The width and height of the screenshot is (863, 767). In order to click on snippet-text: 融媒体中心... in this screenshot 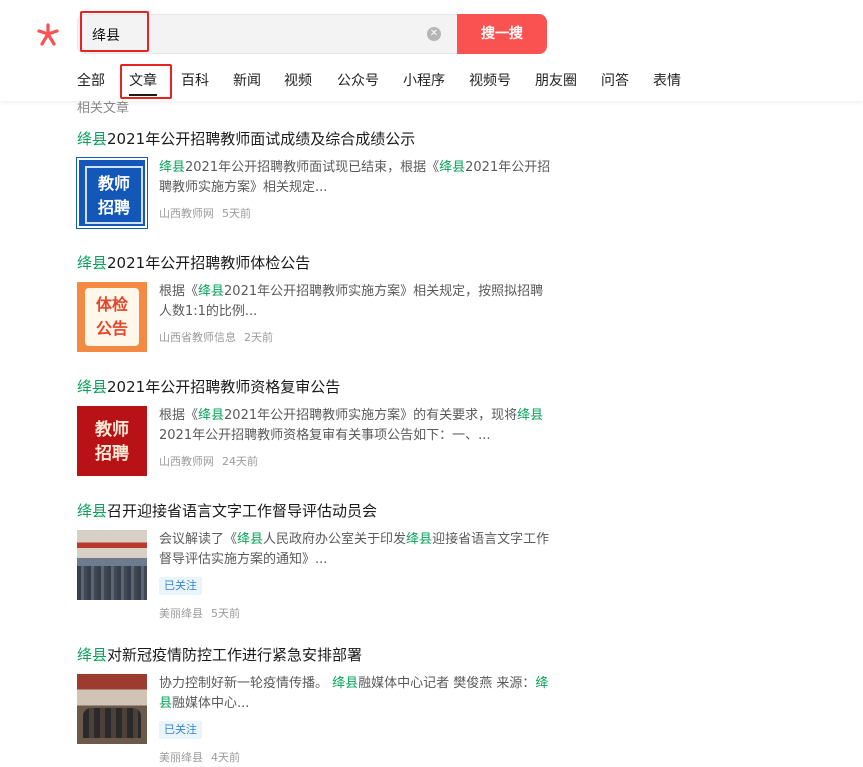, I will do `click(211, 703)`.